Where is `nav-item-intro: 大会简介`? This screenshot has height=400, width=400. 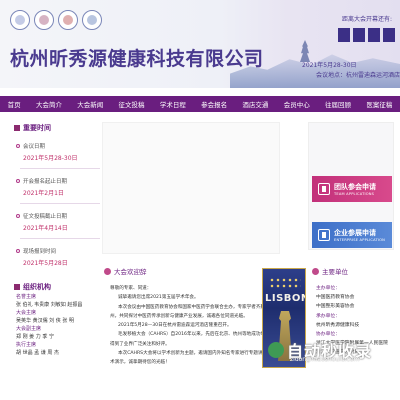
nav-item-intro: 大会简介 is located at coordinates (49, 104).